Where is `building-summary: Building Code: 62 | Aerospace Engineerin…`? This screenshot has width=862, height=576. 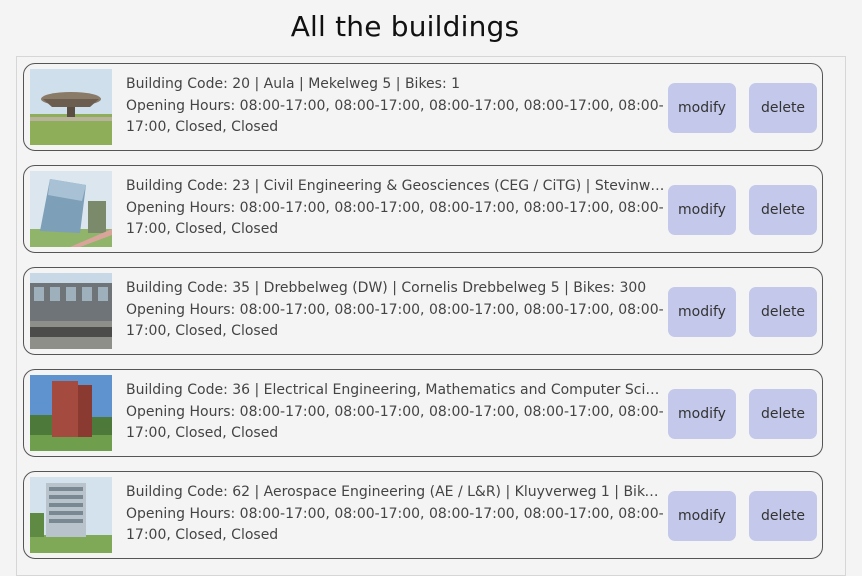
building-summary: Building Code: 62 | Aerospace Engineerin… is located at coordinates (396, 492).